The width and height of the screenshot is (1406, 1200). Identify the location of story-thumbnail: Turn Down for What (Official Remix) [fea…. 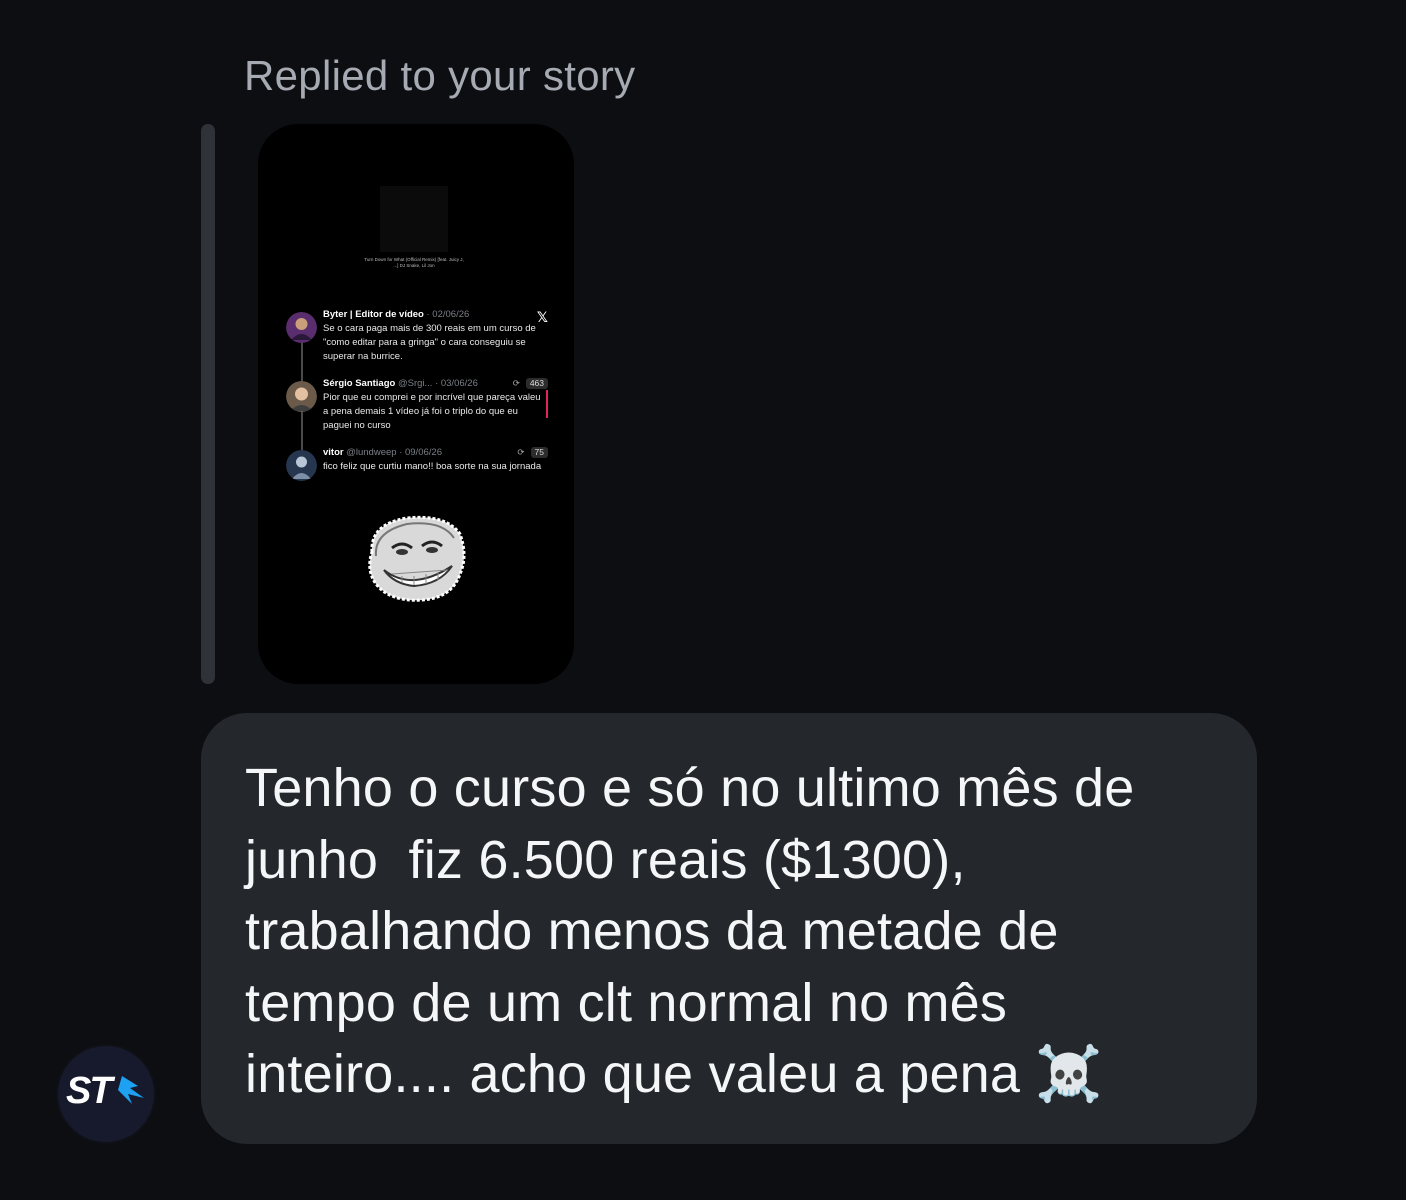
(416, 404).